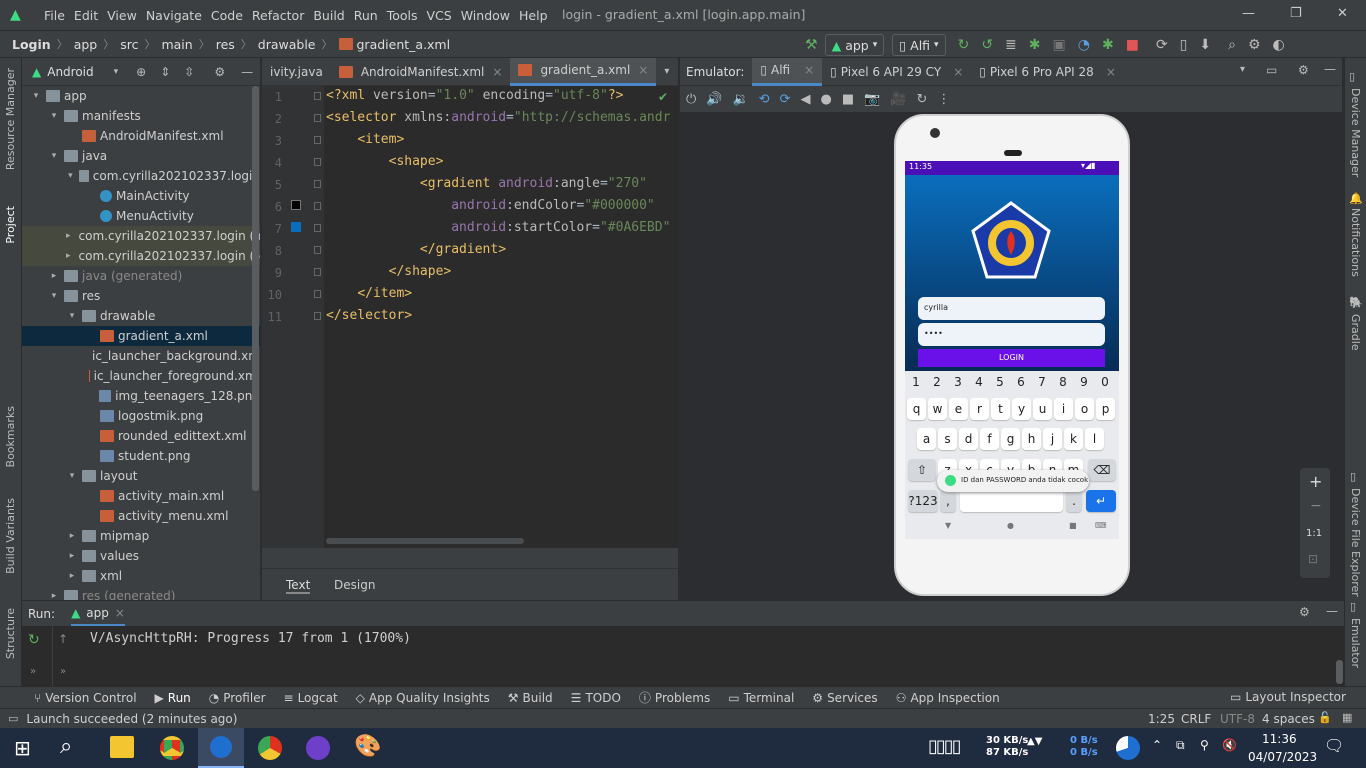 The width and height of the screenshot is (1366, 768). I want to click on speaker-muted-icon: 🔇, so click(1229, 745).